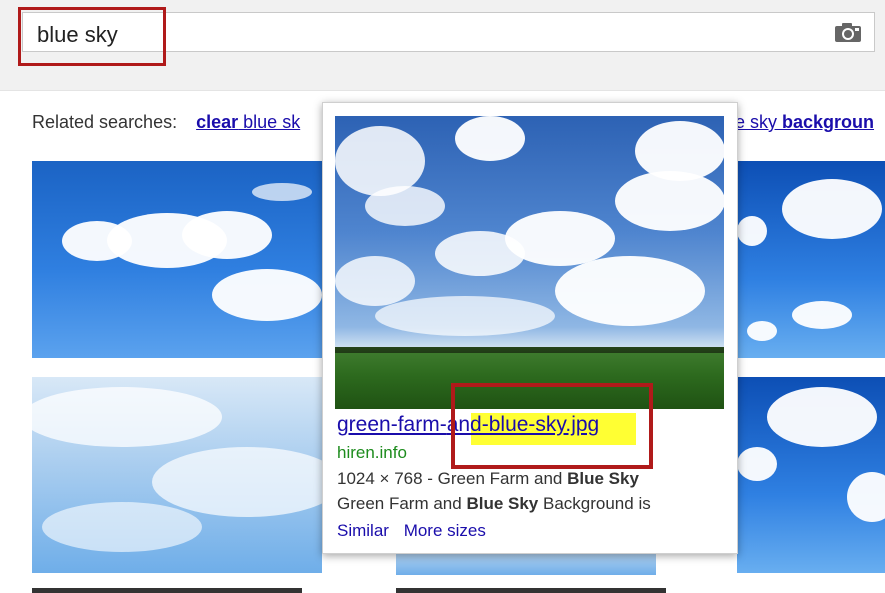 The height and width of the screenshot is (593, 885). I want to click on preview-actions: Similar More sizes, so click(416, 531).